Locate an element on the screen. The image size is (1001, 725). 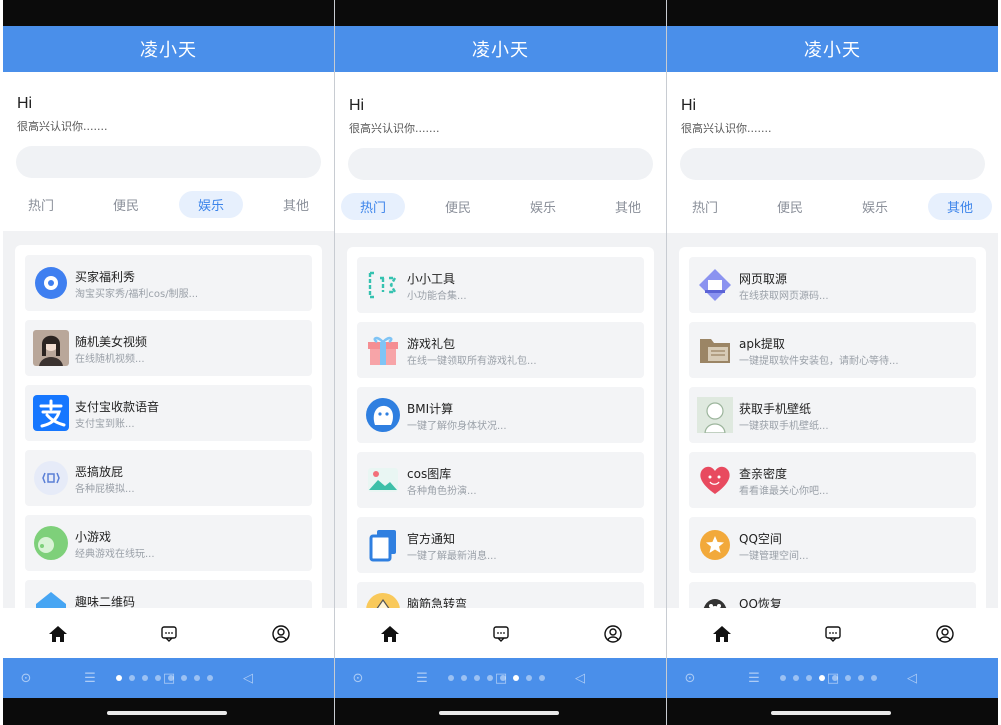
video-thumbnail-icon is located at coordinates (51, 348).